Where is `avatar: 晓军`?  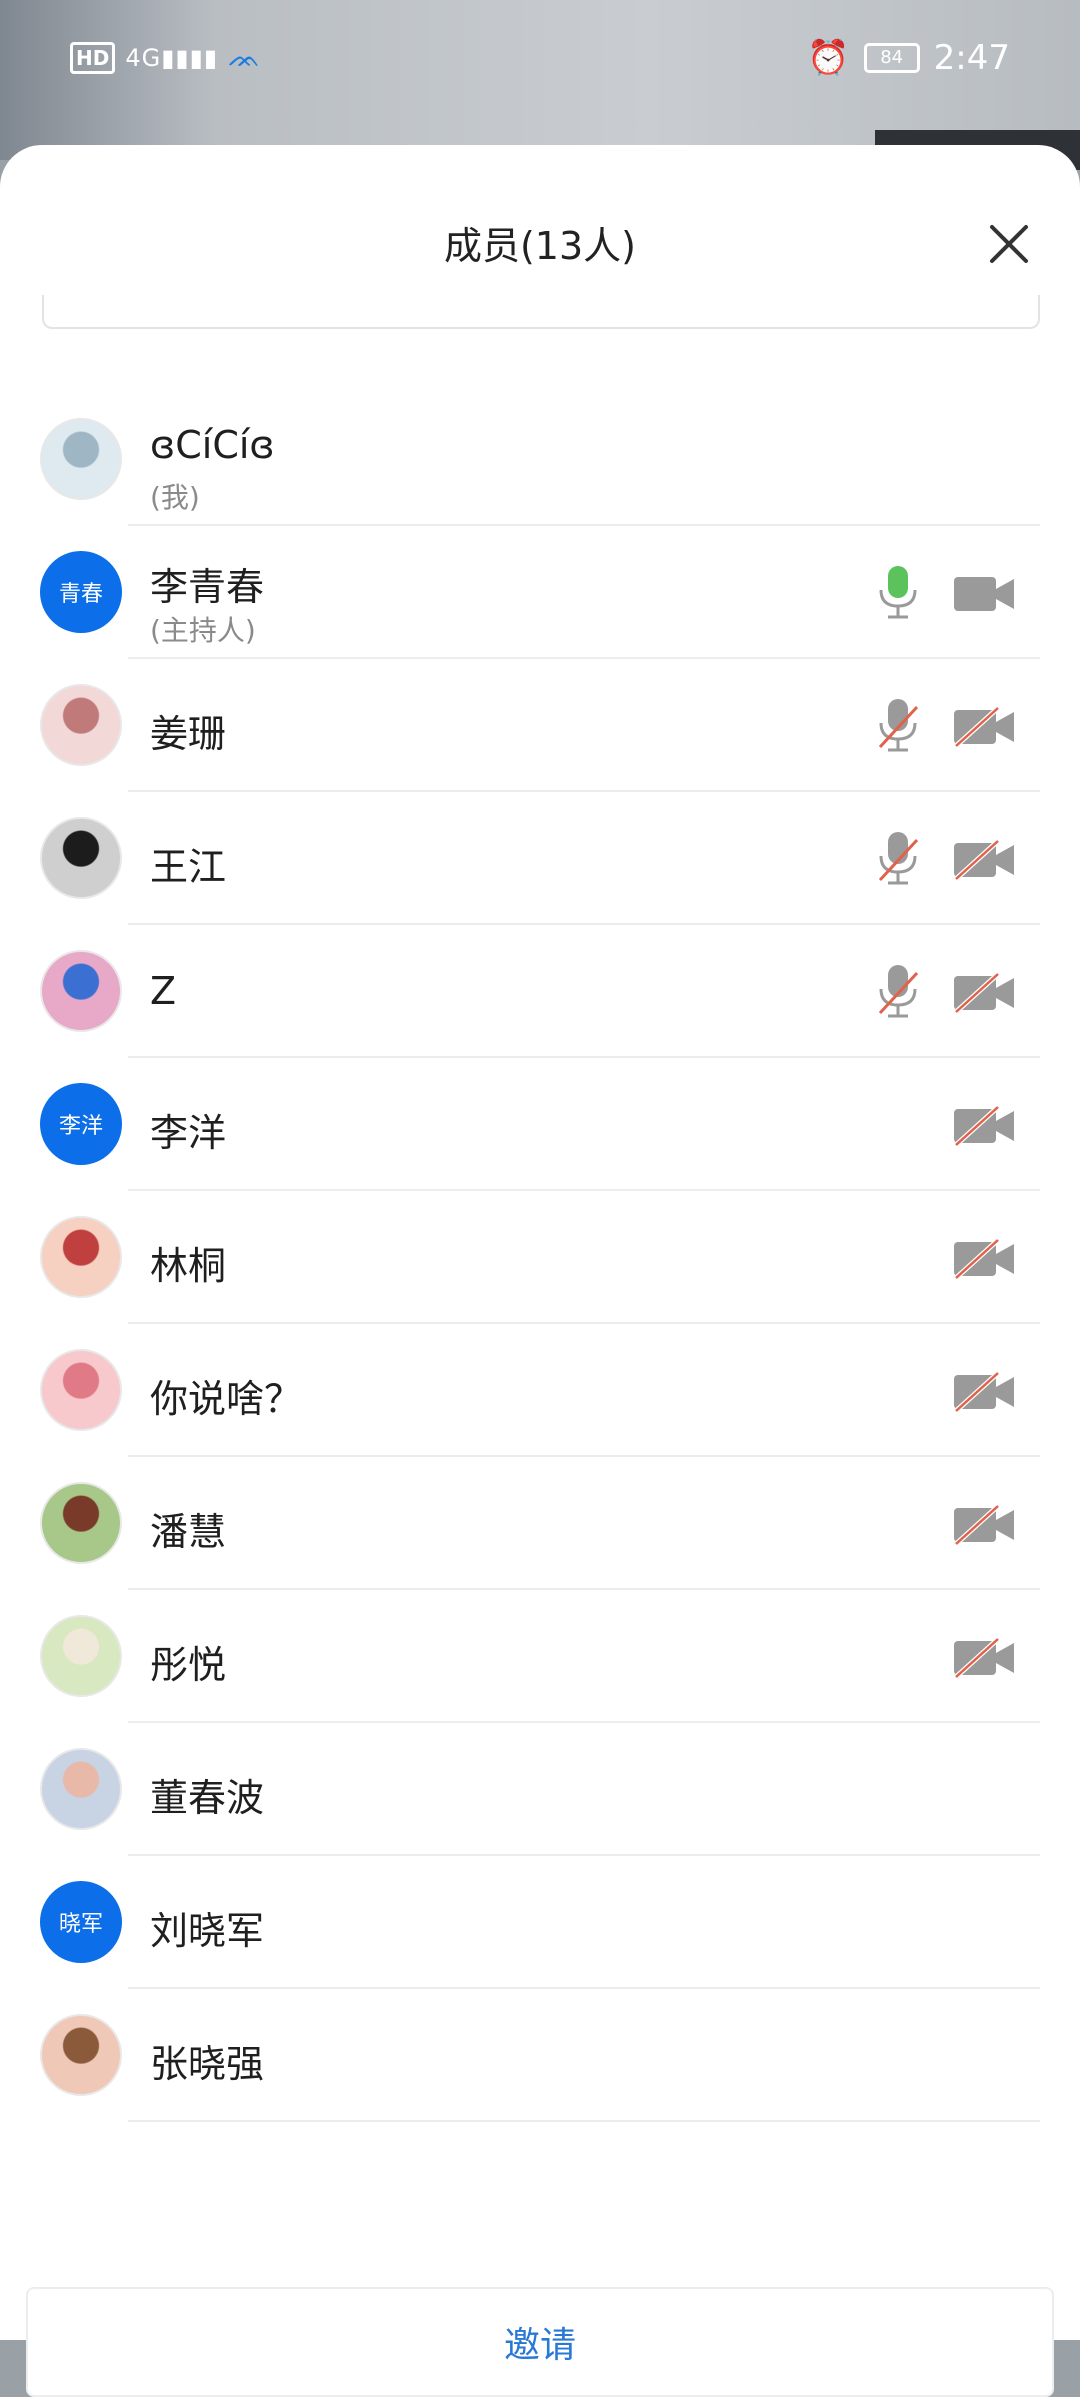
avatar: 晓军 is located at coordinates (81, 1922).